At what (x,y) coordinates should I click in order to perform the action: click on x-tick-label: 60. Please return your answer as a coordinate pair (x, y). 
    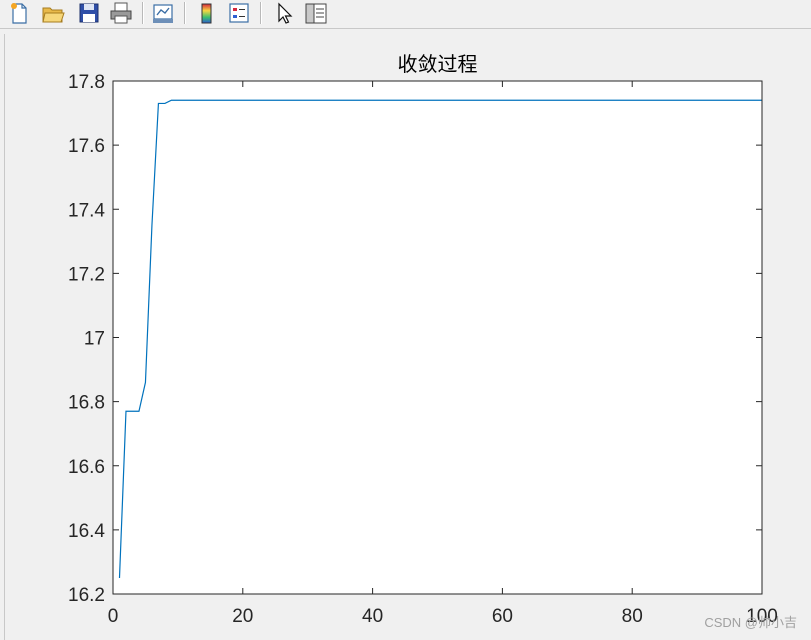
    Looking at the image, I should click on (502, 616).